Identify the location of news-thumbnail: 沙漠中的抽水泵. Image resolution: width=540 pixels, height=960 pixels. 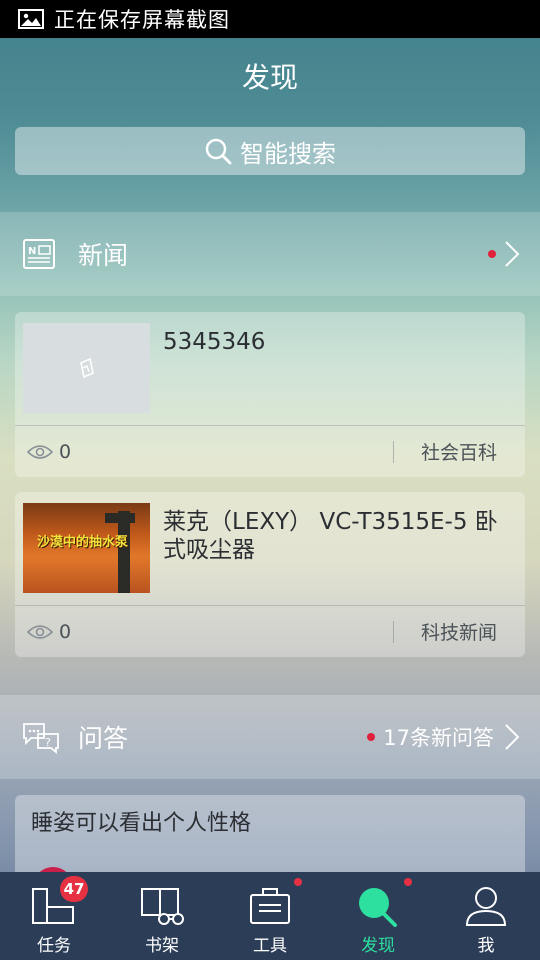
(86, 548).